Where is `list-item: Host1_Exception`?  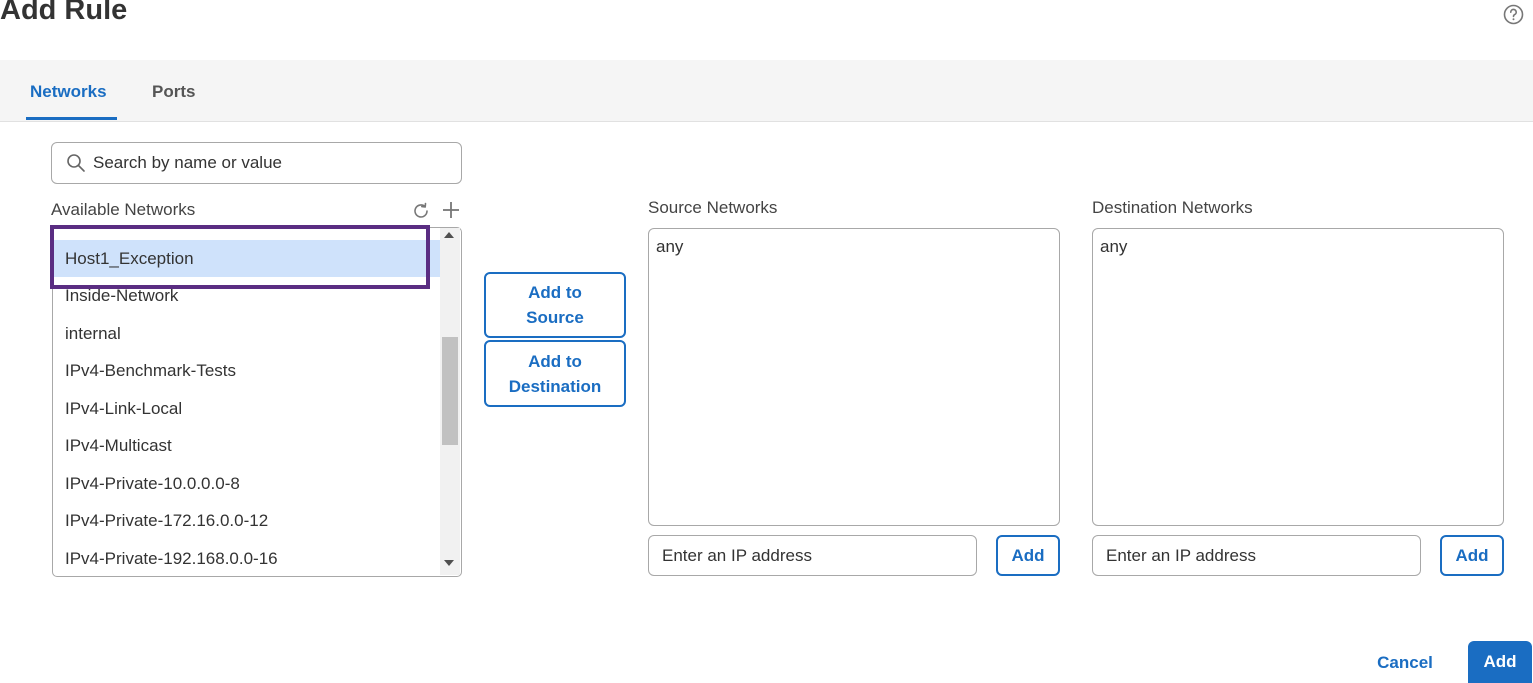
list-item: Host1_Exception is located at coordinates (246, 258).